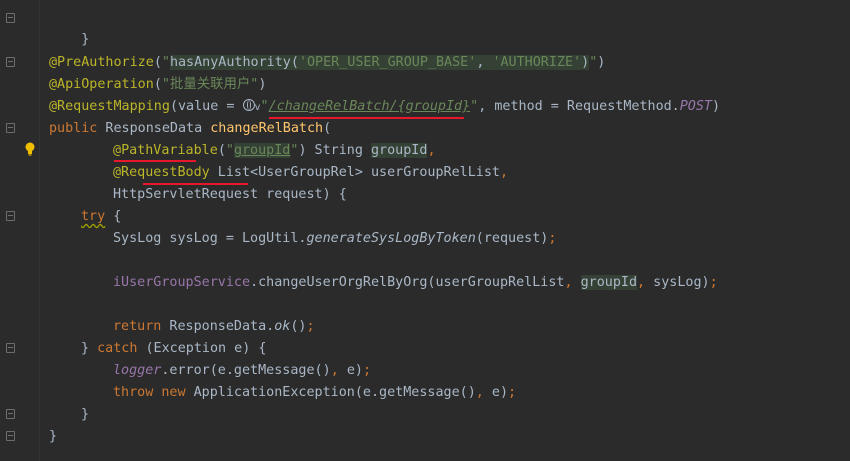  Describe the element at coordinates (407, 282) in the screenshot. I see `code-text: .changeUserOrgRelByOrg(userGroupRelList` at that location.